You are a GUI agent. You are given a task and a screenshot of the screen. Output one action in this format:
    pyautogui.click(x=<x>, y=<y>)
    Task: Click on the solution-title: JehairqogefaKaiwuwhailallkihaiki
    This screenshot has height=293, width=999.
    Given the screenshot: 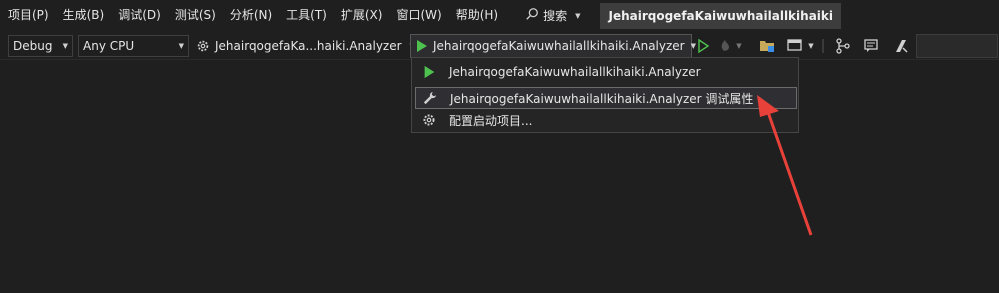 What is the action you would take?
    pyautogui.click(x=720, y=15)
    